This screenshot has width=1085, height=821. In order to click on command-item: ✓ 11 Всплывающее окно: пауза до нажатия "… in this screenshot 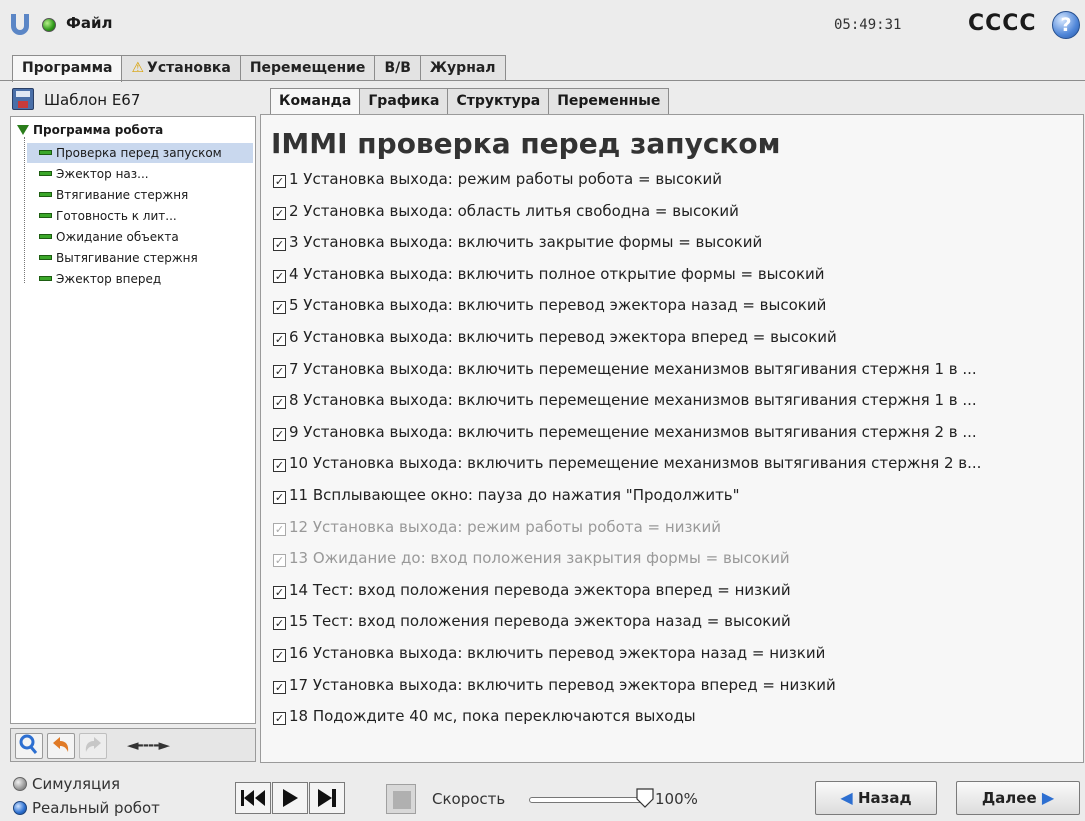, I will do `click(677, 497)`.